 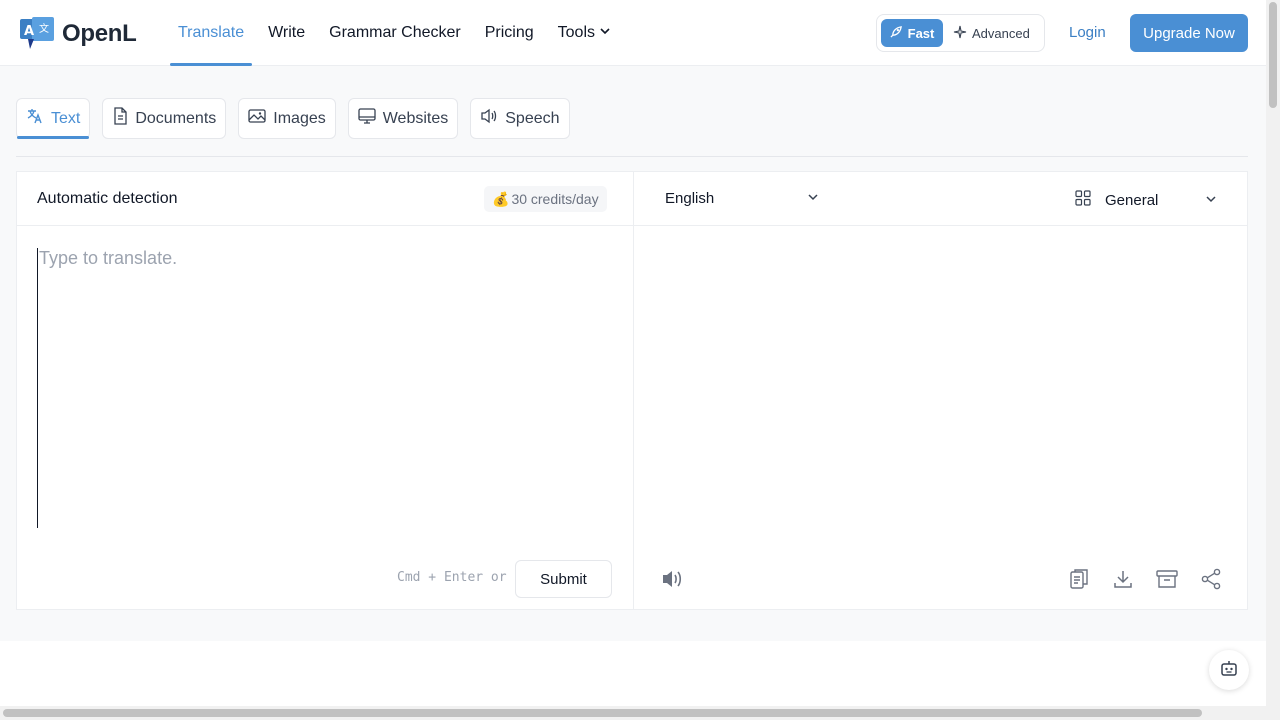 What do you see at coordinates (66, 118) in the screenshot?
I see `tab-text-label: Text` at bounding box center [66, 118].